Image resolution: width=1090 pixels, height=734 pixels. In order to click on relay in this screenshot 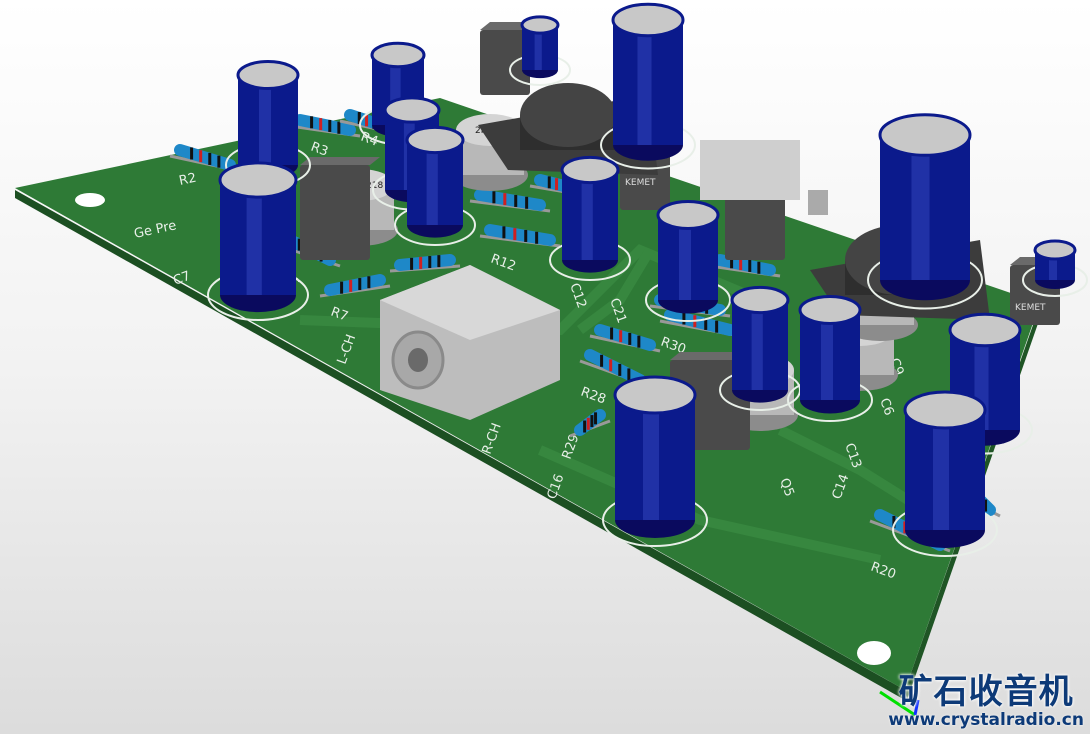, I will do `click(750, 170)`.